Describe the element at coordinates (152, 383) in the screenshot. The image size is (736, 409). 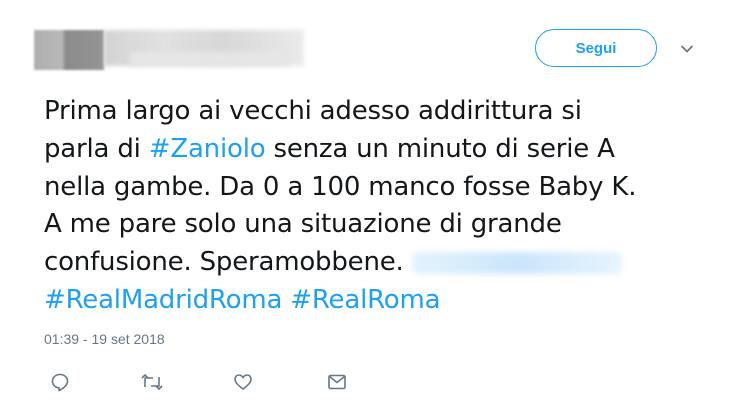
I see `retweet-icon` at that location.